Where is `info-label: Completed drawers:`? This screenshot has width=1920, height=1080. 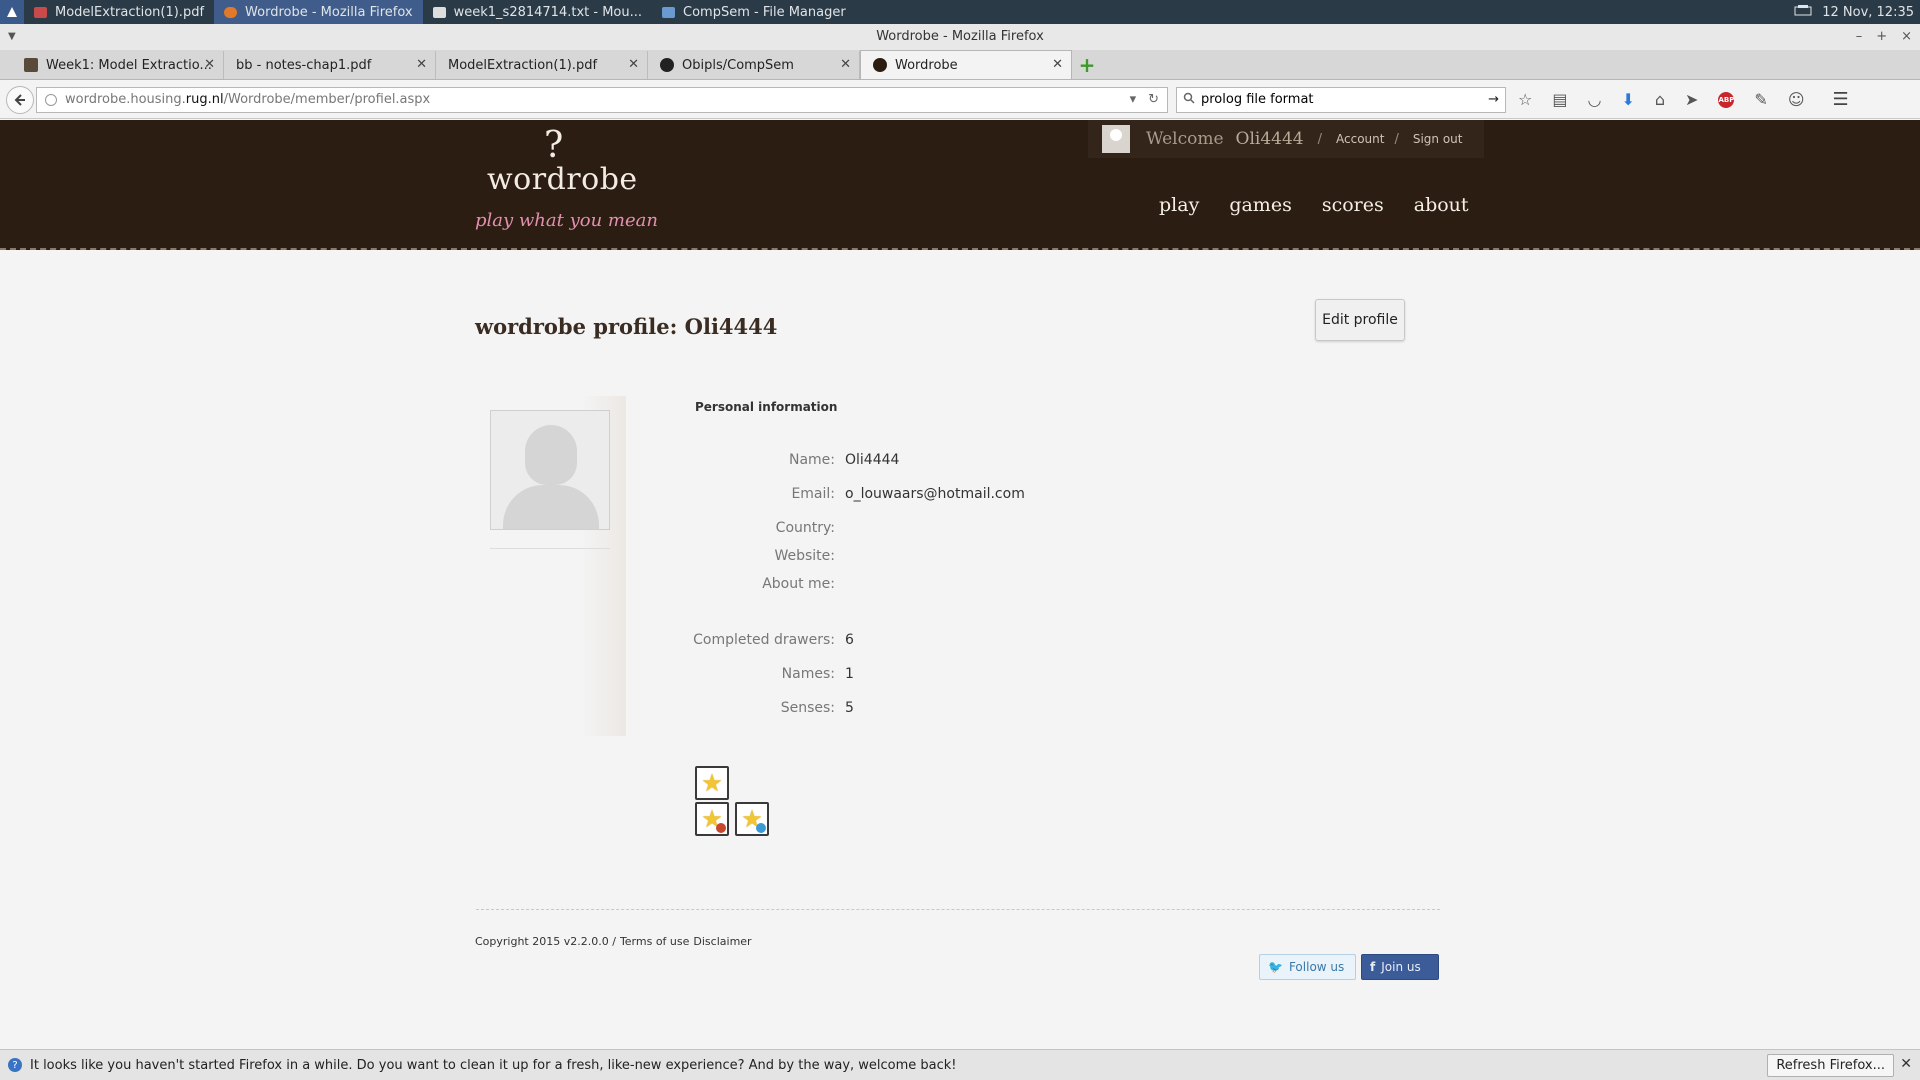
info-label: Completed drawers: is located at coordinates (764, 640).